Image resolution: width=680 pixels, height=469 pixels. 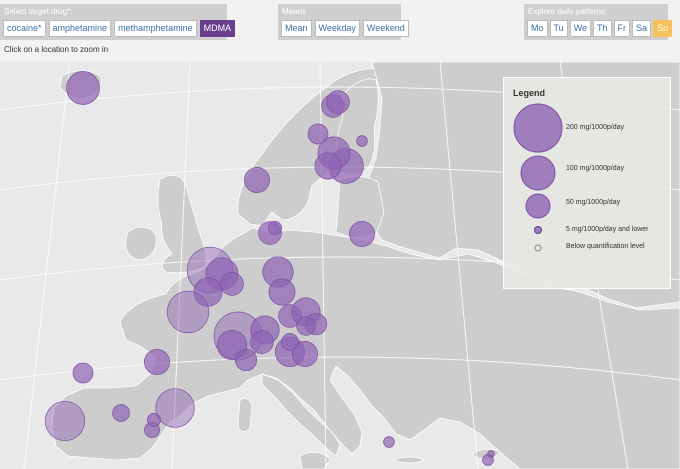 I want to click on location-bubble-barcelona, so click(x=175, y=408).